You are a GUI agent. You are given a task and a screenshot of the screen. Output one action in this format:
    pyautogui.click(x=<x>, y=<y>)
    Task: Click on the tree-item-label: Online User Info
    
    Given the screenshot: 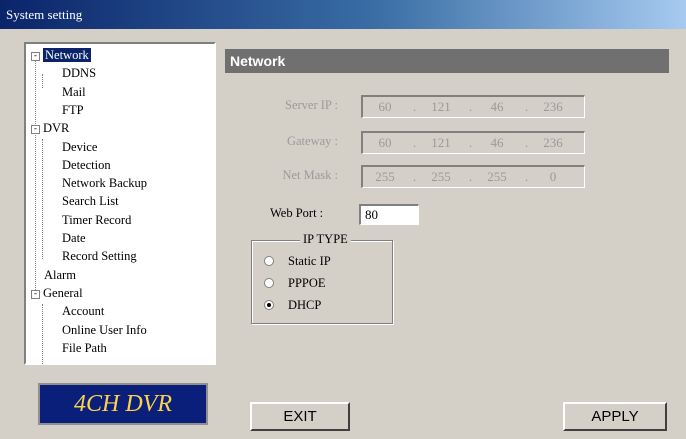 What is the action you would take?
    pyautogui.click(x=104, y=329)
    